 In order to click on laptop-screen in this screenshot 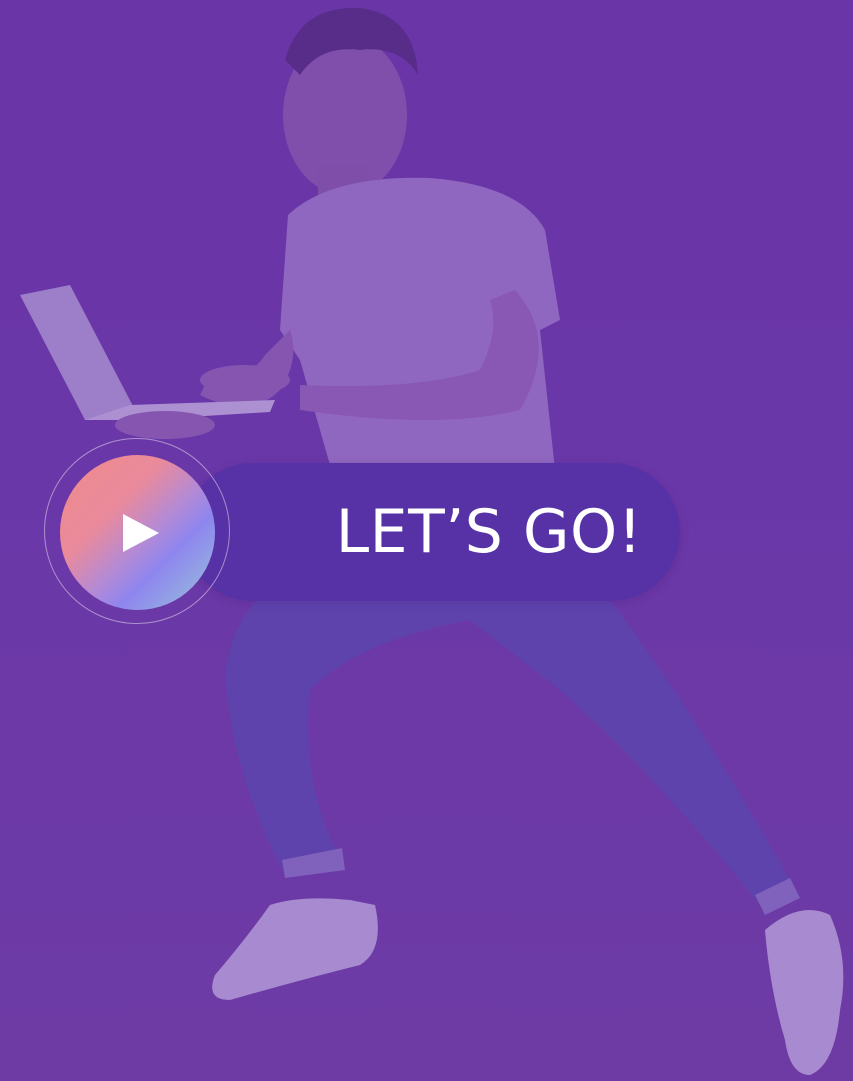, I will do `click(77, 352)`.